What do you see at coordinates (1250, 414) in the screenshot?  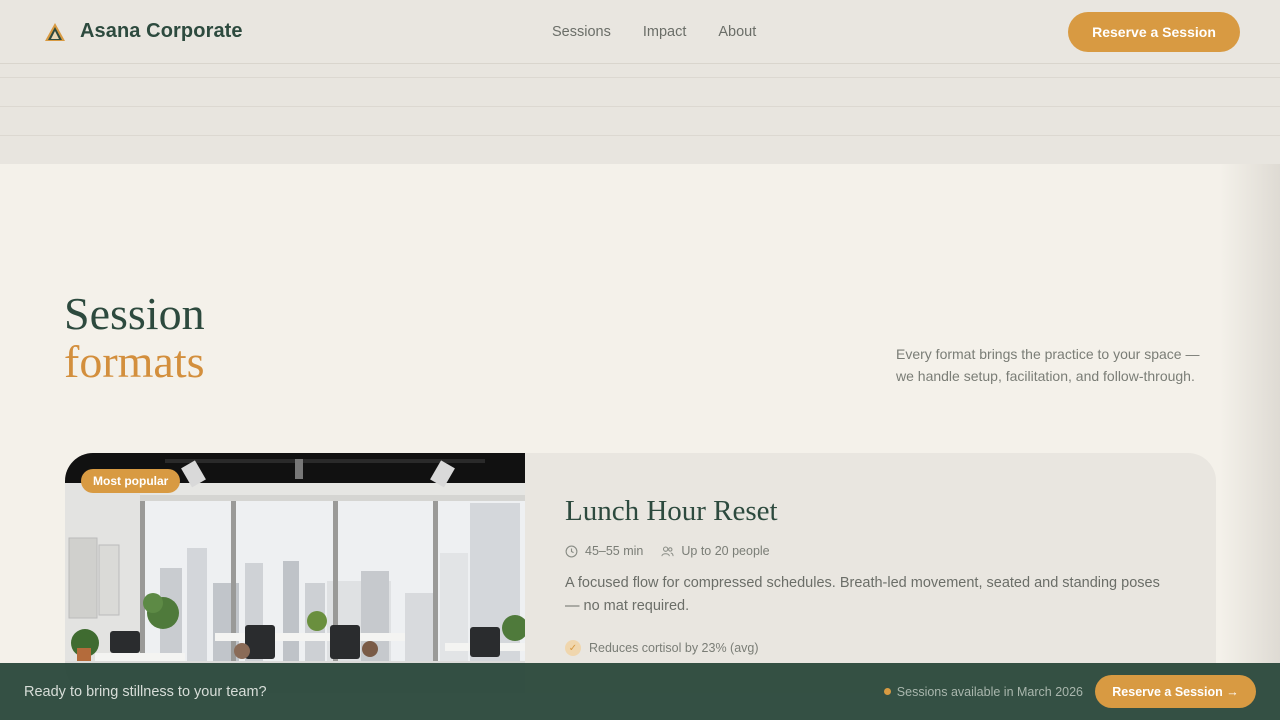 I see `decorative-shade` at bounding box center [1250, 414].